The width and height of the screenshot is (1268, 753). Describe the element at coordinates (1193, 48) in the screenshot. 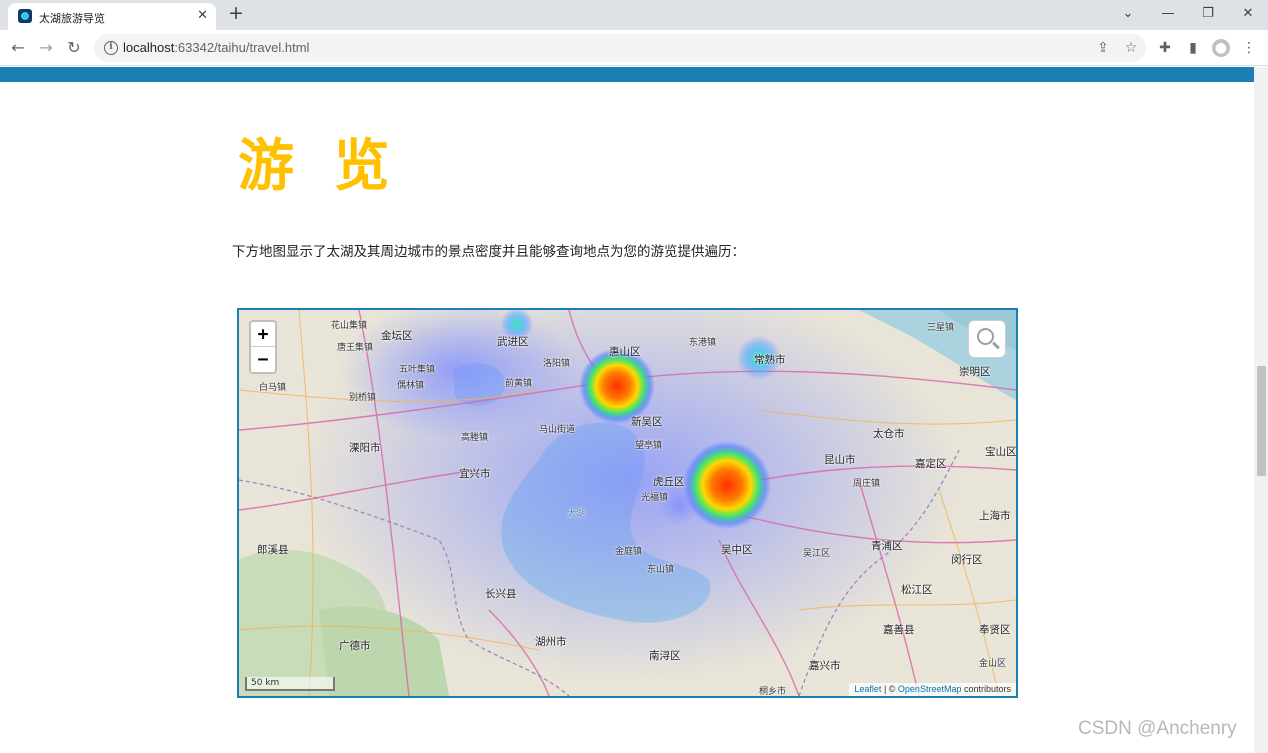

I see `side-panel-icon: ▮` at that location.